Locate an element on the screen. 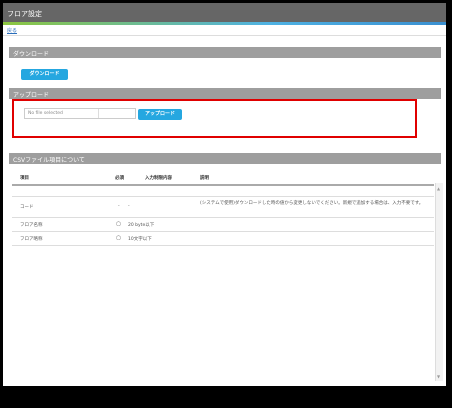 Image resolution: width=452 pixels, height=408 pixels. accent-stripe is located at coordinates (224, 23).